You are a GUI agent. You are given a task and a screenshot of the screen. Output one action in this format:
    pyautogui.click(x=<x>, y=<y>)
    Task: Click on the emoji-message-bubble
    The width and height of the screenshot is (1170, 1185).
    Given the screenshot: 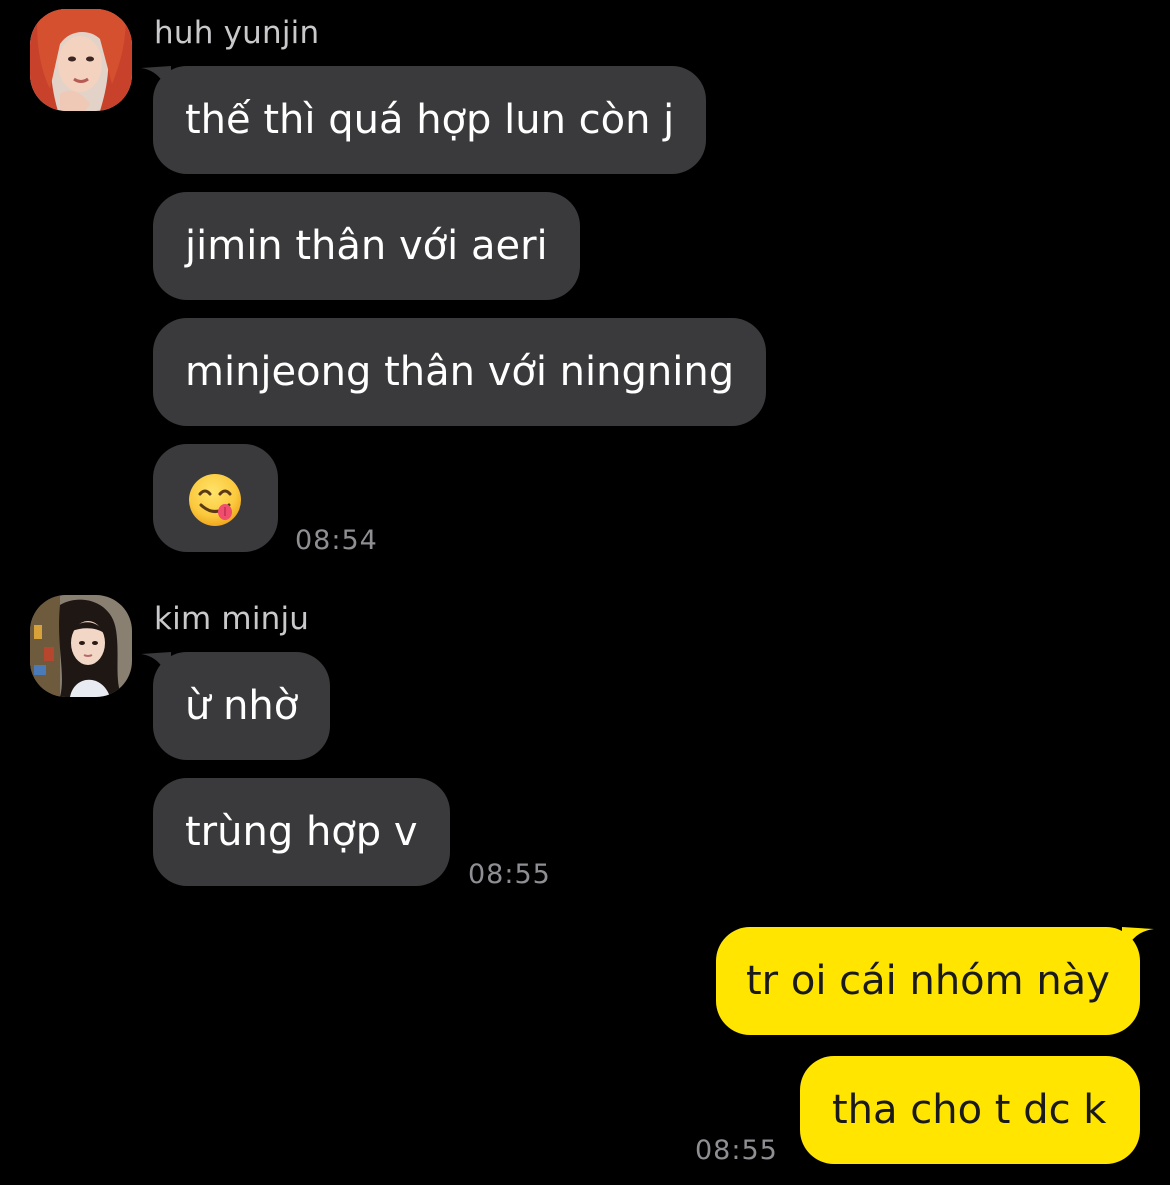 What is the action you would take?
    pyautogui.click(x=215, y=498)
    